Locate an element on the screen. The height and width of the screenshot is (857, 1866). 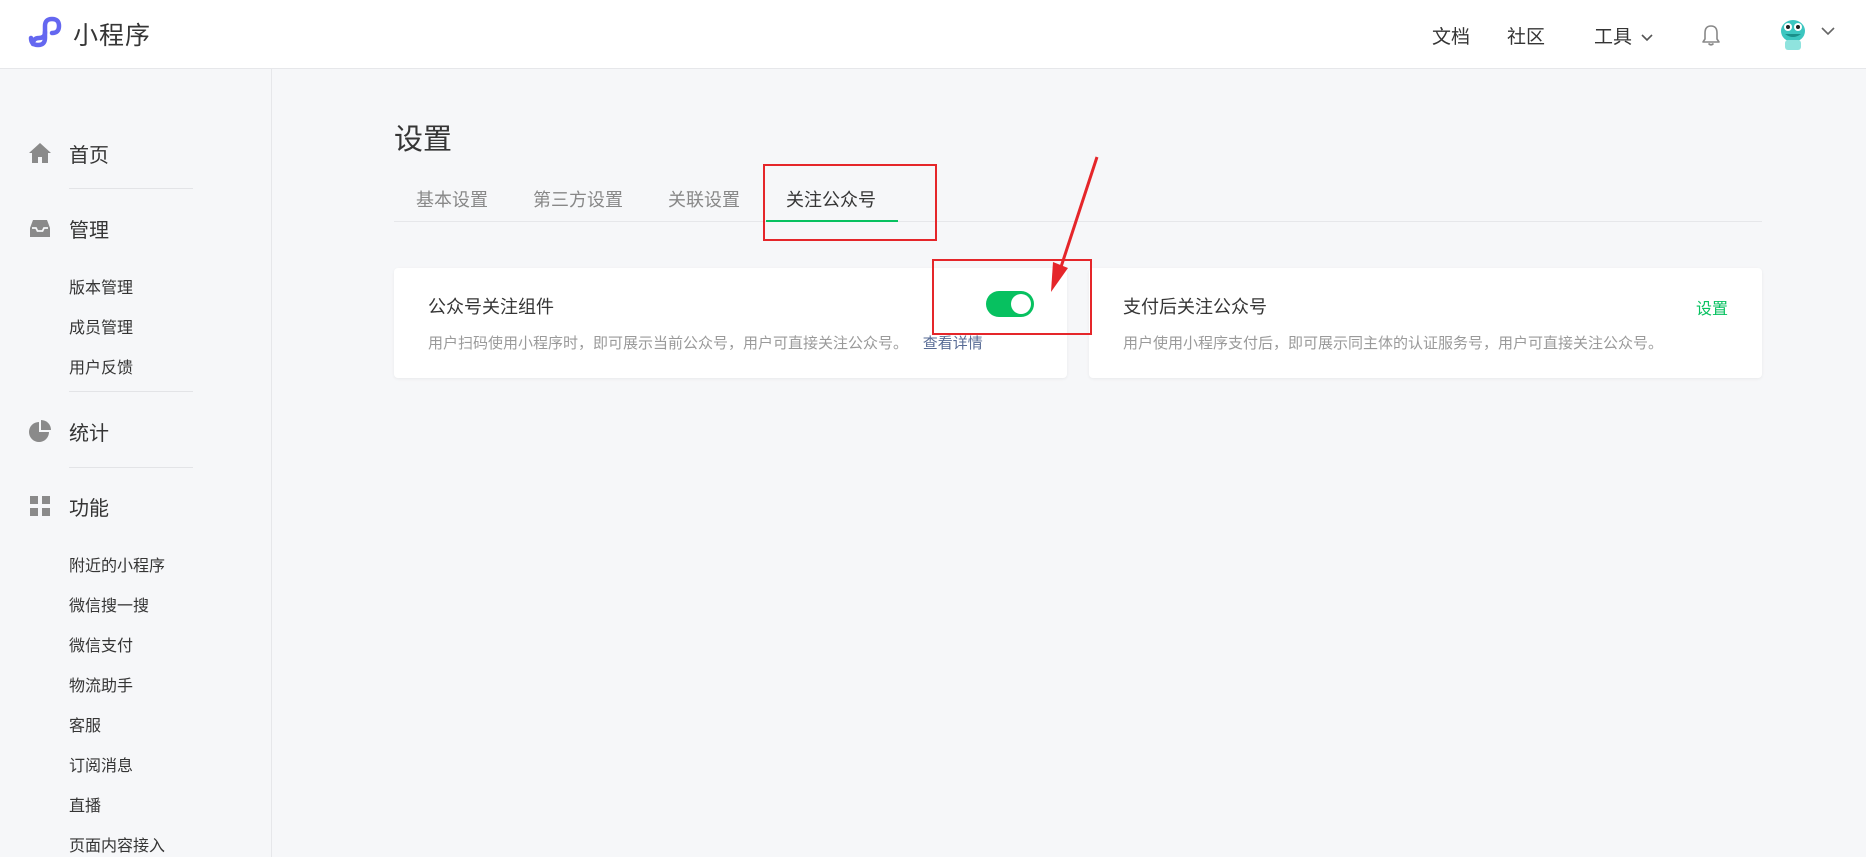
bell-icon is located at coordinates (1711, 35).